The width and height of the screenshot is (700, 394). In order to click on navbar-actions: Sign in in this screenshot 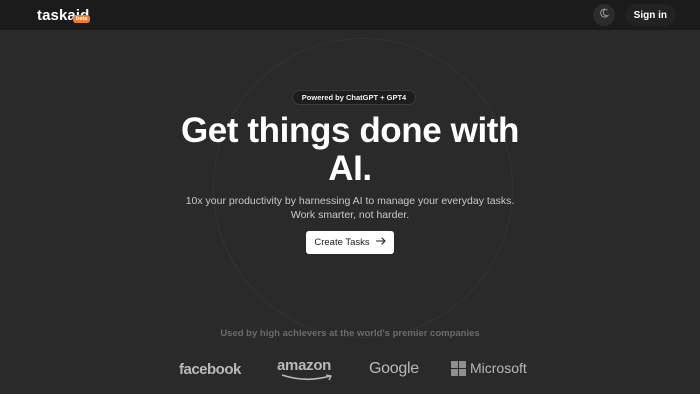, I will do `click(634, 15)`.